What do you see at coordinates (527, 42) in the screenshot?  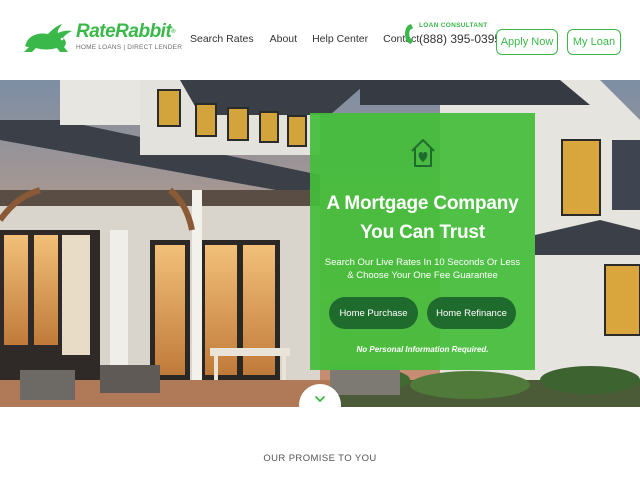 I see `apply-now-button: Apply Now` at bounding box center [527, 42].